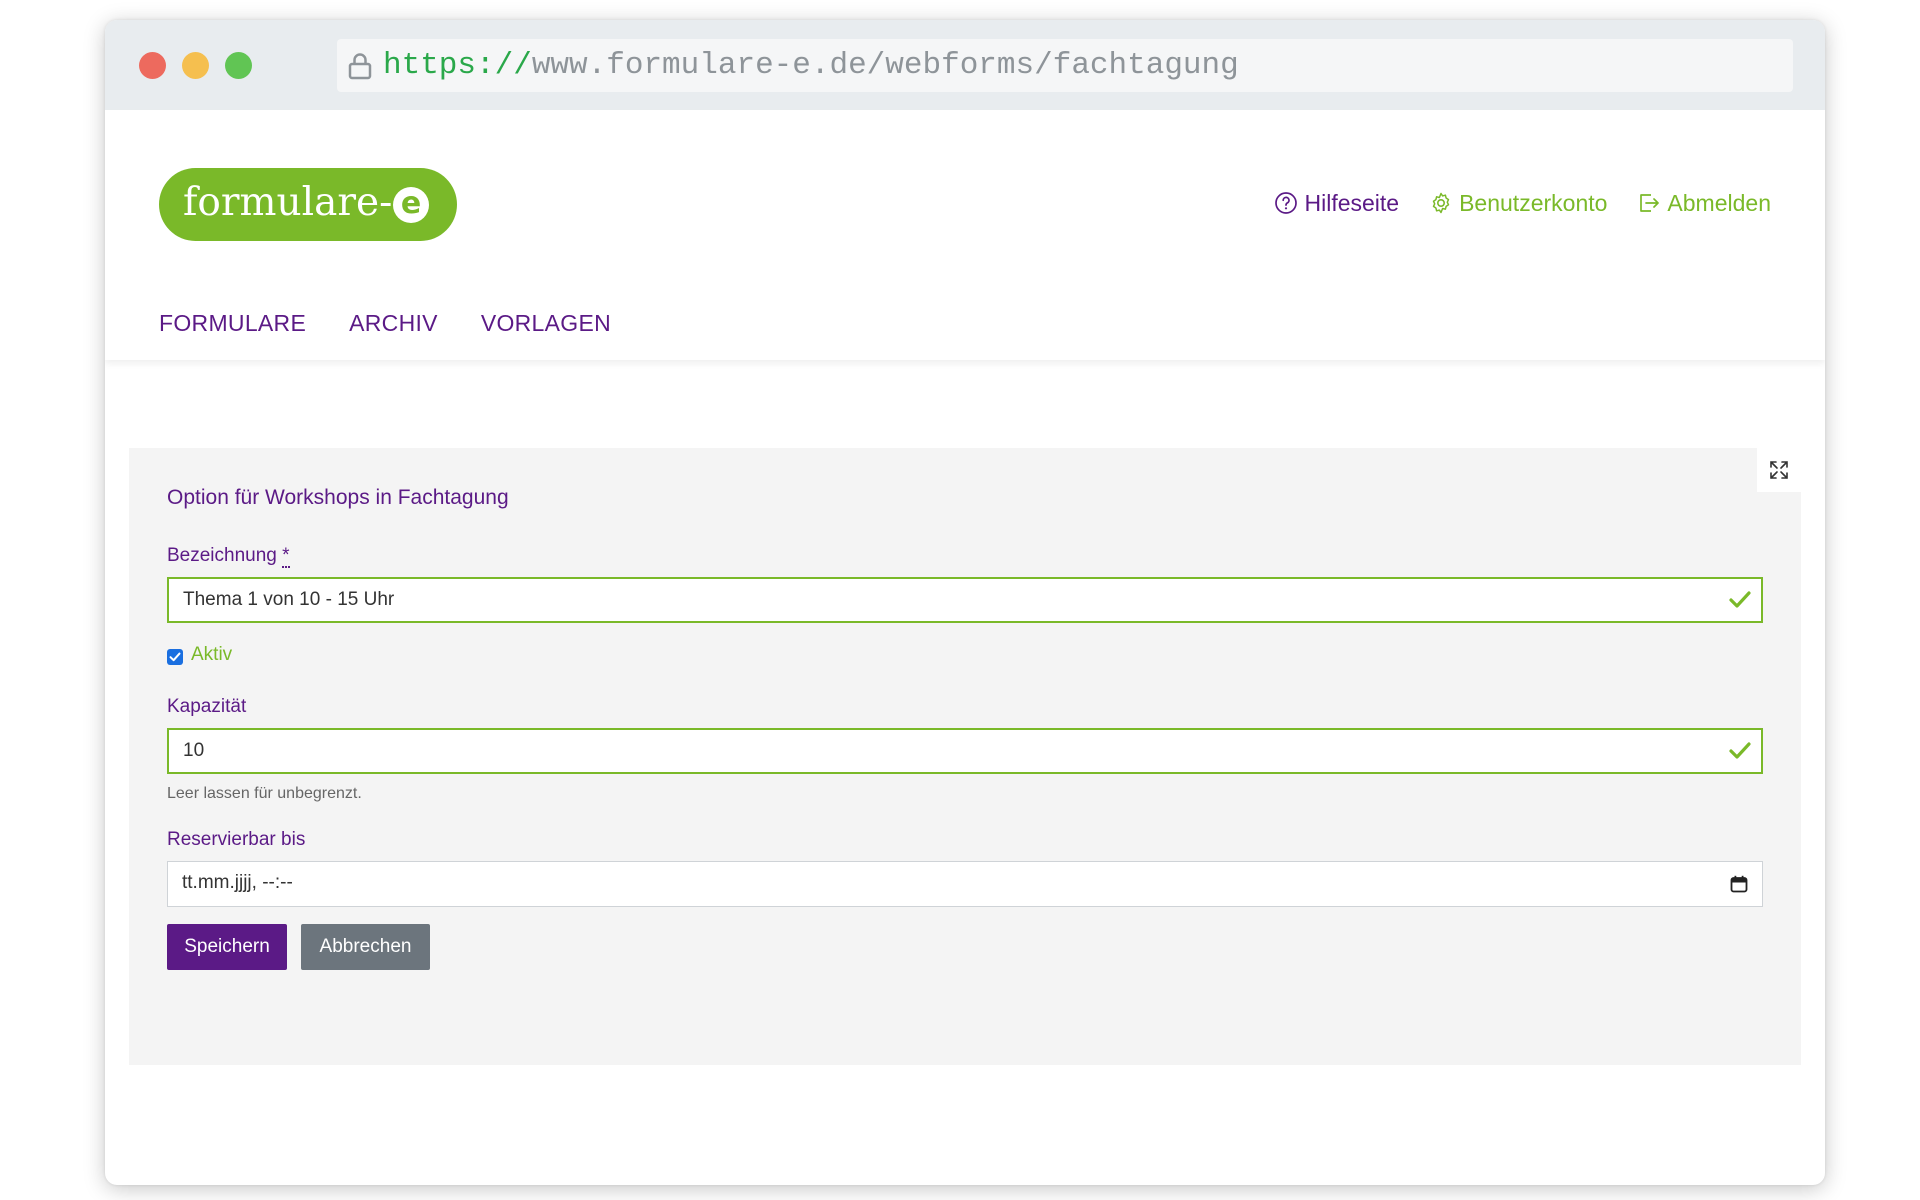  What do you see at coordinates (965, 884) in the screenshot?
I see `reservierbar-datetime-input: tt.mm.jjjj, --:--` at bounding box center [965, 884].